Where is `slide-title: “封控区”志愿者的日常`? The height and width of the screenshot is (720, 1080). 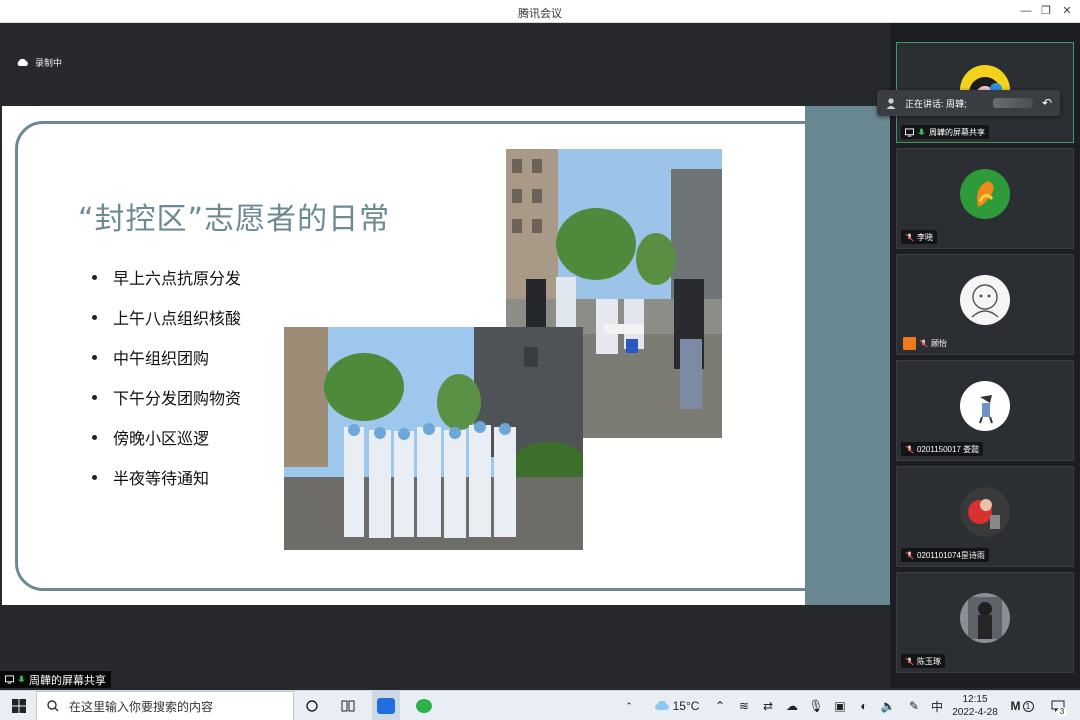 slide-title: “封控区”志愿者的日常 is located at coordinates (234, 219).